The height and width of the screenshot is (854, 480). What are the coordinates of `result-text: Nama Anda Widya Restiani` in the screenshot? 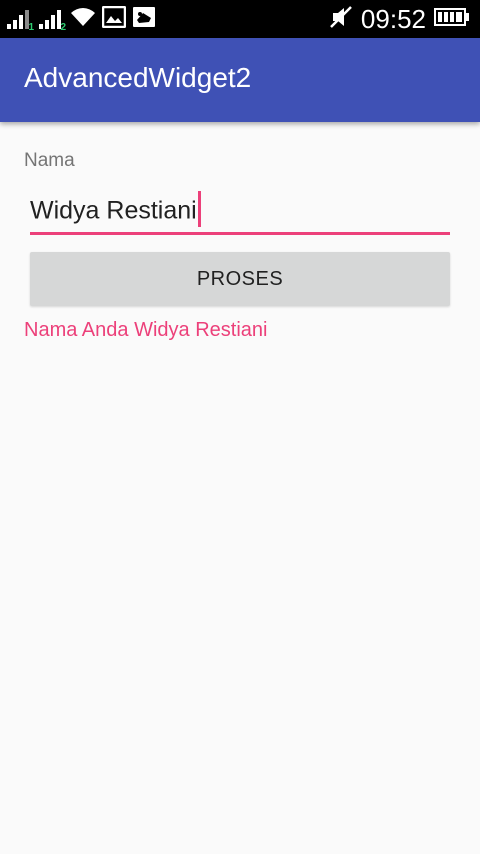 It's located at (146, 330).